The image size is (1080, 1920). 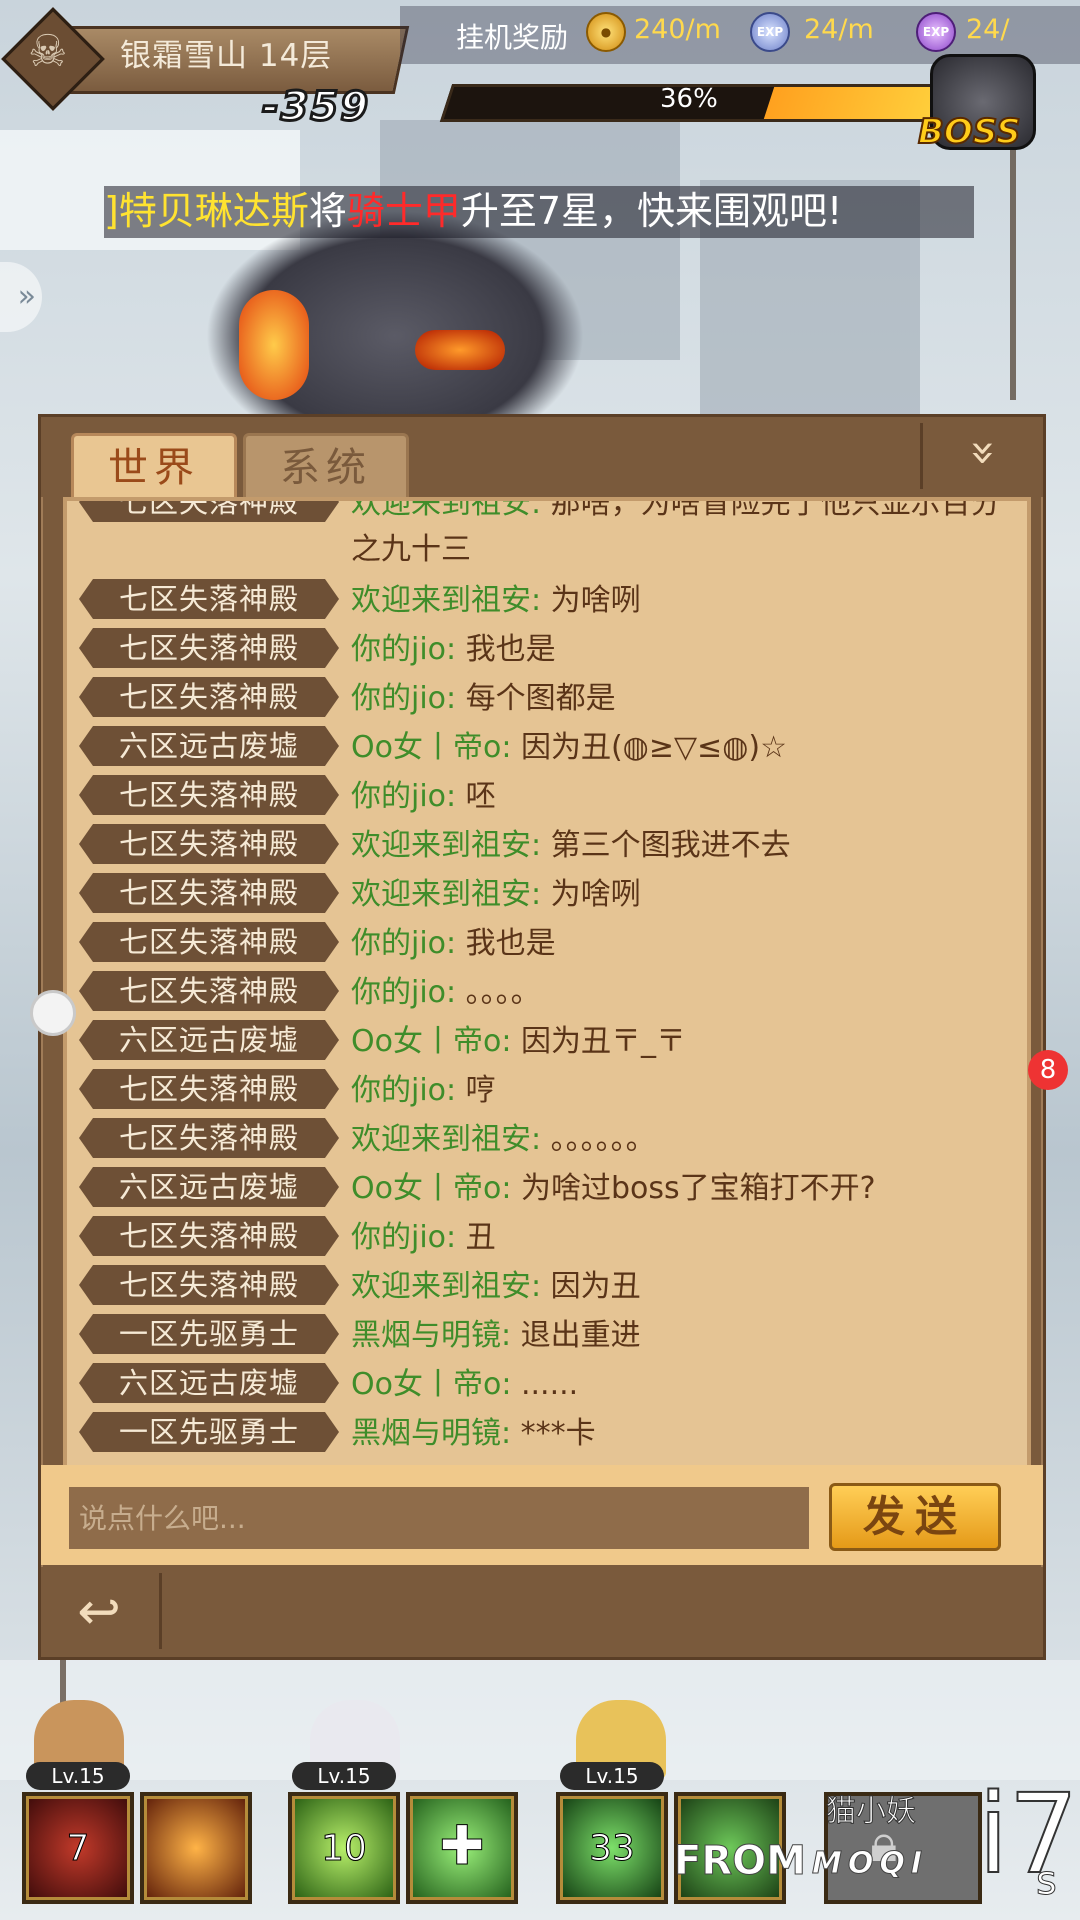 I want to click on exp-icon: EXP, so click(x=770, y=32).